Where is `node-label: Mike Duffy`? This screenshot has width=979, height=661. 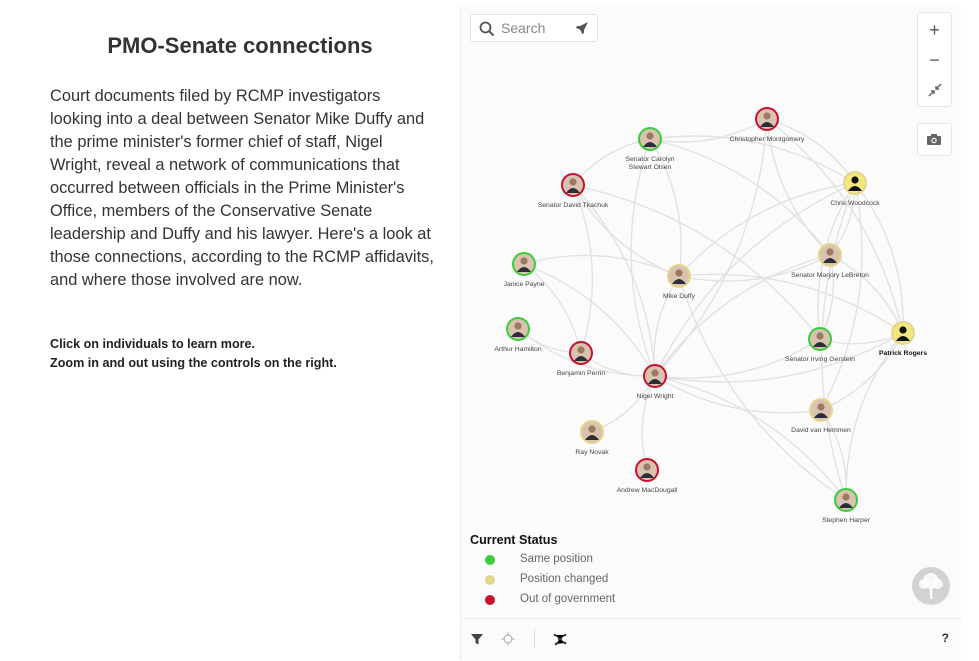 node-label: Mike Duffy is located at coordinates (679, 296).